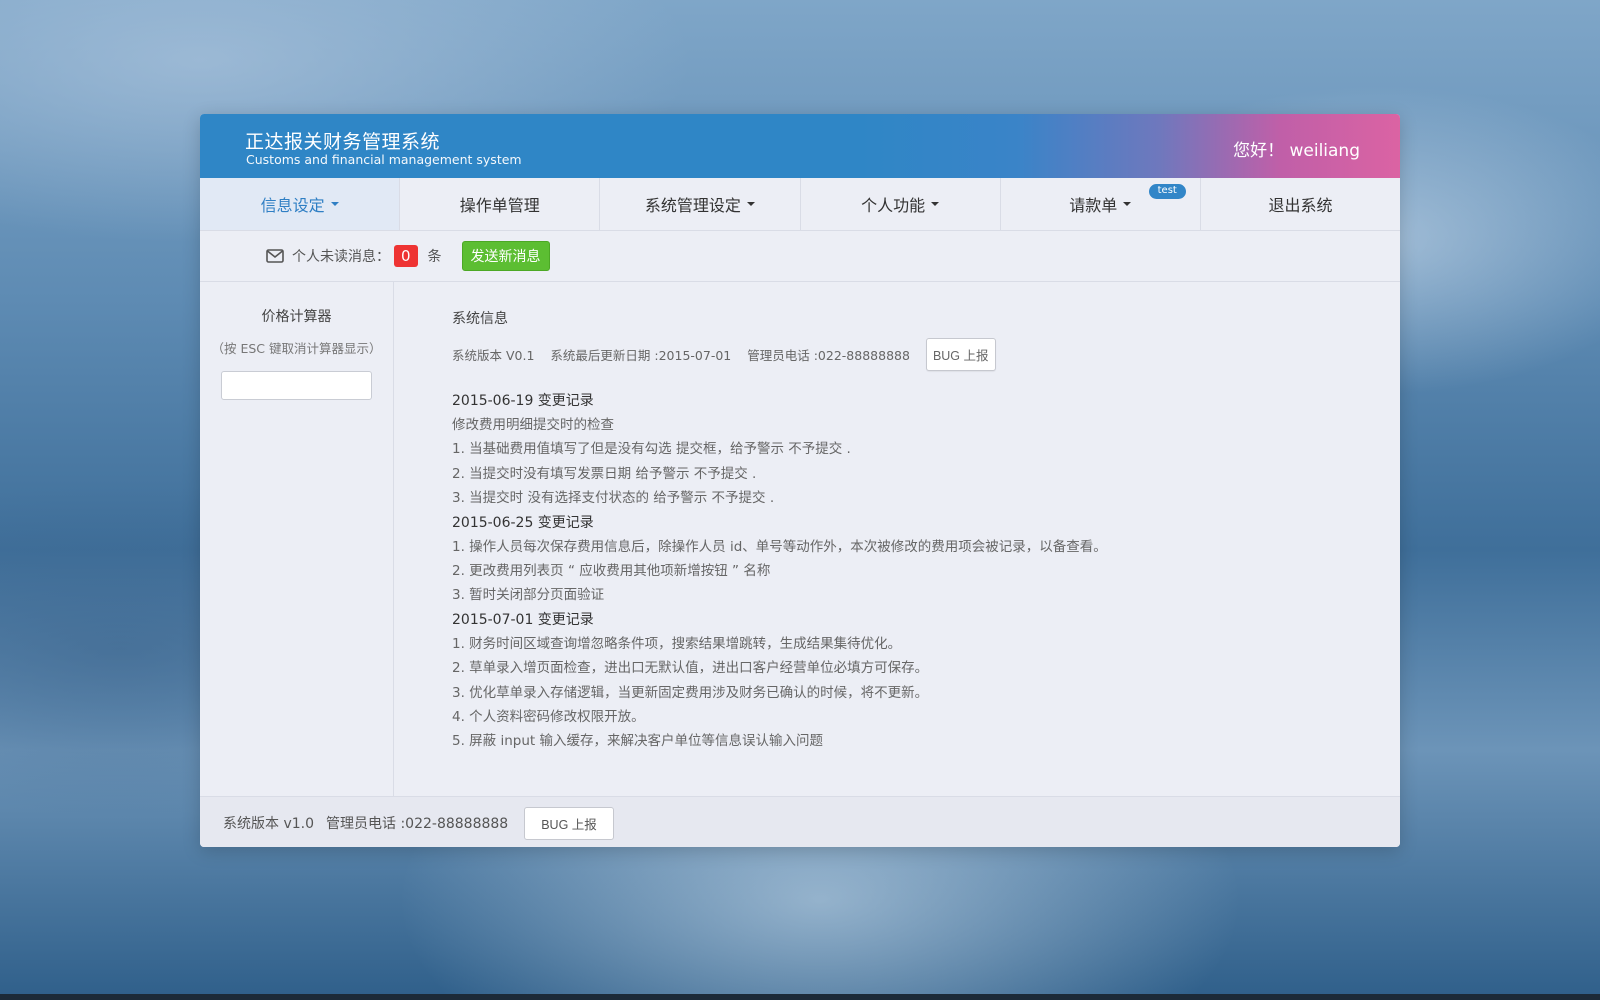 This screenshot has width=1600, height=1000. I want to click on footer: 系统版本 v1.0 管理员电话 :022-88888888 BUG 上报, so click(800, 821).